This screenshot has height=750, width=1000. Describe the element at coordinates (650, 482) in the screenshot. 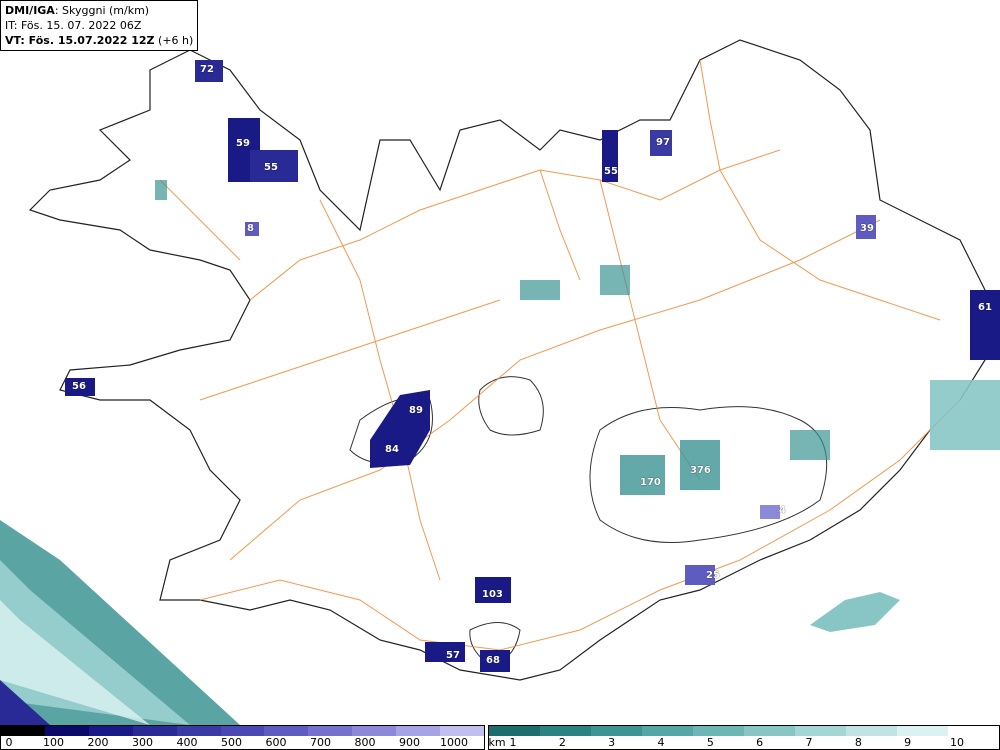

I see `value-label: 170` at that location.